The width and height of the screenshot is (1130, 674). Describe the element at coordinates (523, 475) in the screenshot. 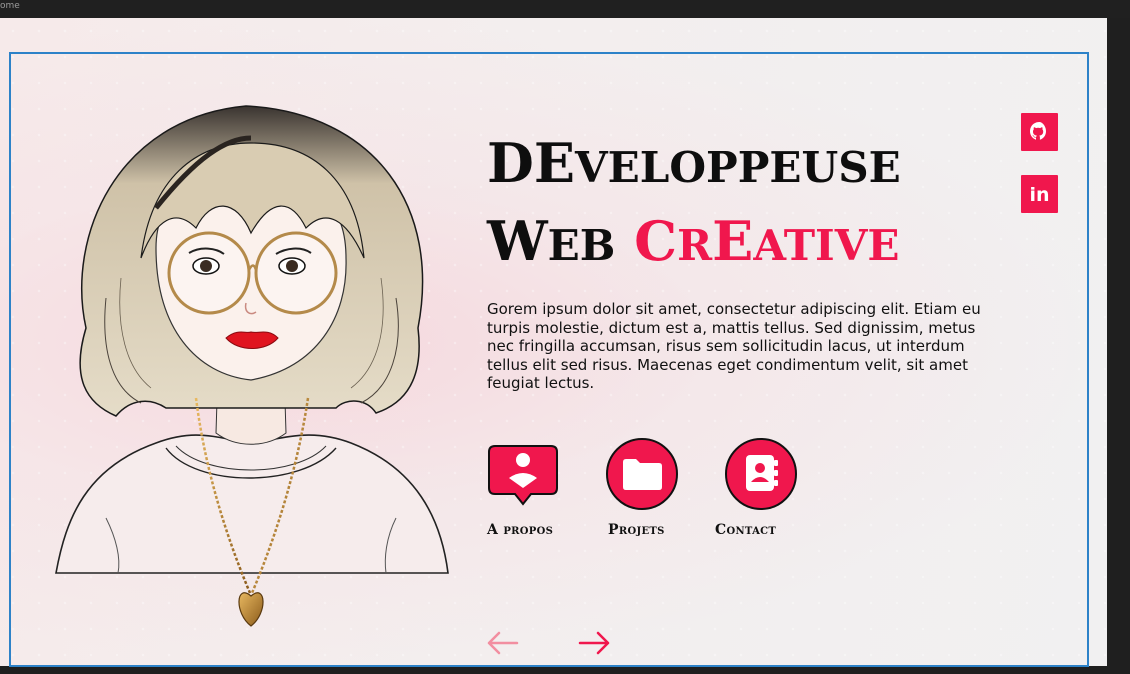

I see `user-chat-icon` at that location.